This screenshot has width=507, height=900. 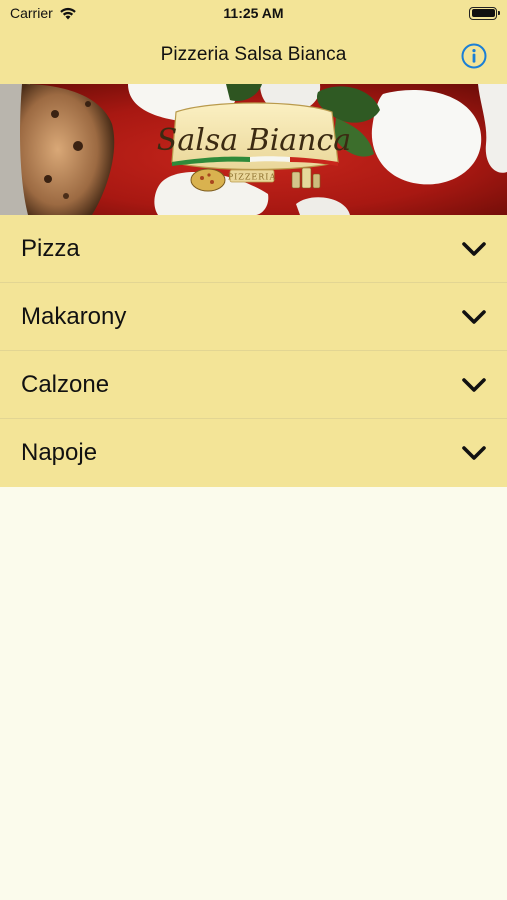 What do you see at coordinates (484, 13) in the screenshot?
I see `battery-icon` at bounding box center [484, 13].